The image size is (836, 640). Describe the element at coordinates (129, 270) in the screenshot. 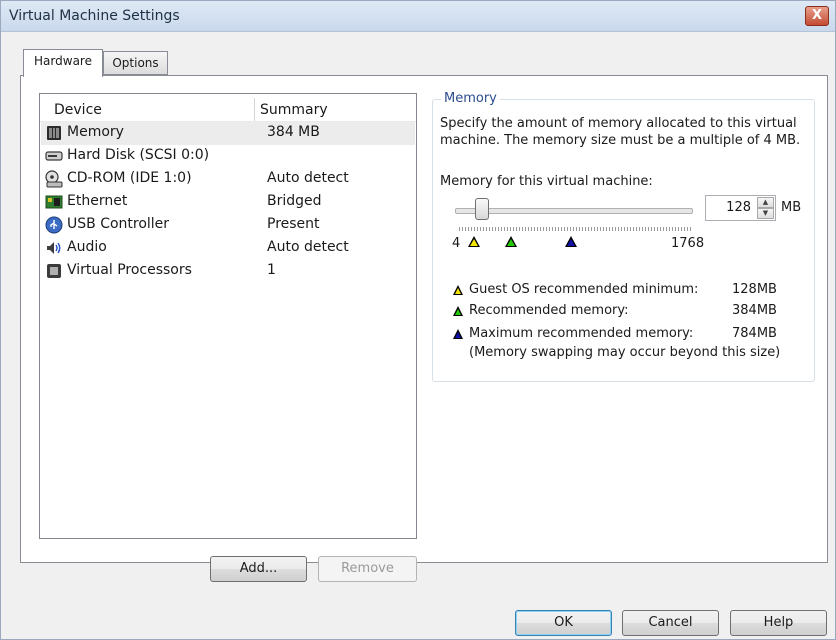

I see `device-name: Virtual Processors` at that location.